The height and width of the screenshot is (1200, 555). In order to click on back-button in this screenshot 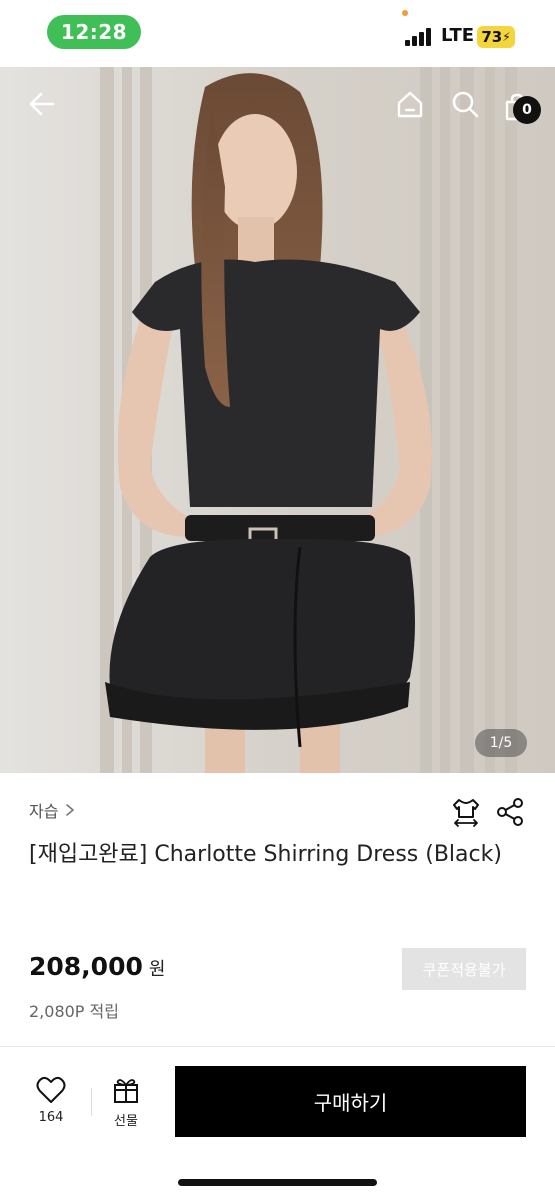, I will do `click(42, 104)`.